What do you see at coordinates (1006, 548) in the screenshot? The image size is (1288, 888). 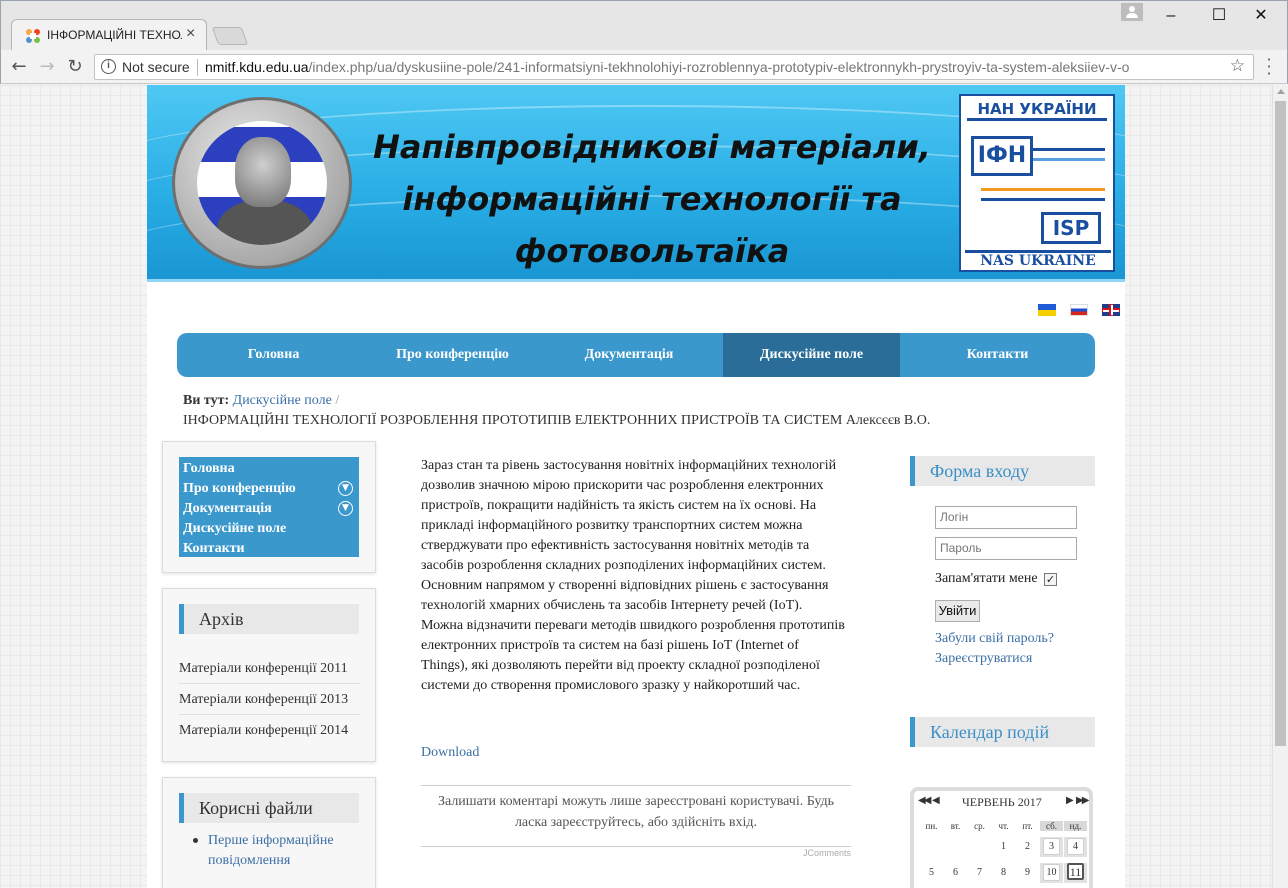 I see `password-input: Пароль` at bounding box center [1006, 548].